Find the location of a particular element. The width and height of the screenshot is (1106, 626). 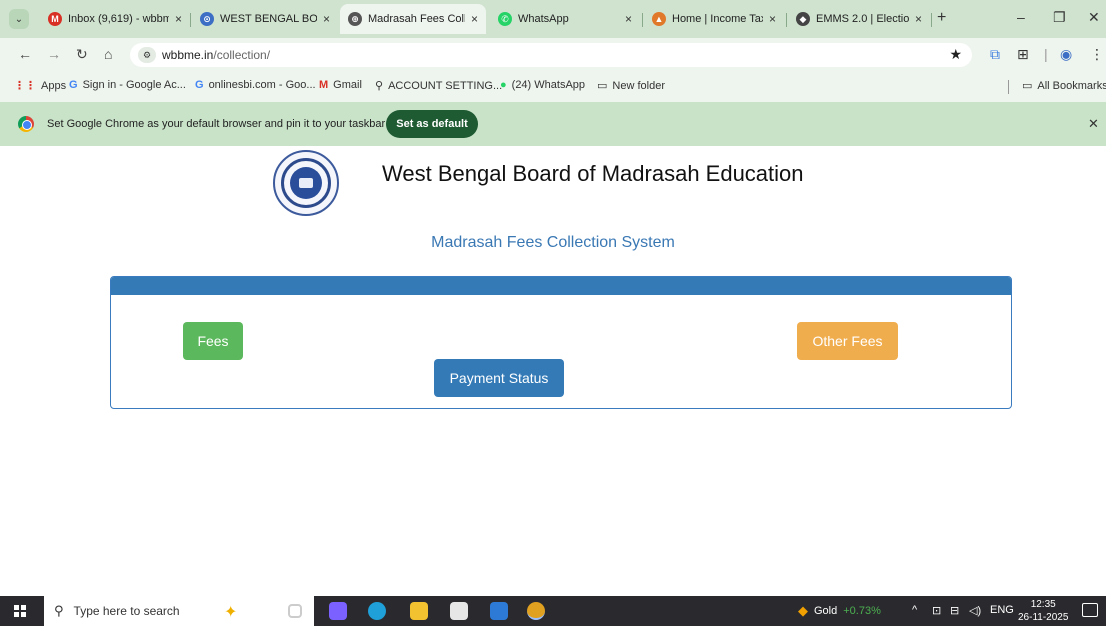

calculator-icon is located at coordinates (459, 611).